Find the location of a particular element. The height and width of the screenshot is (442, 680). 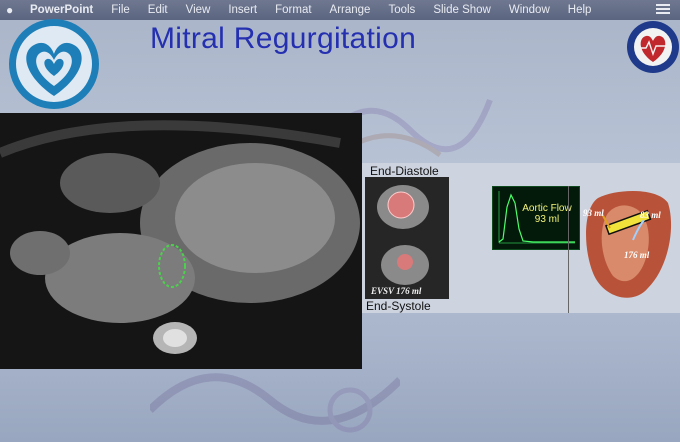

menu-window: Window is located at coordinates (529, 10).